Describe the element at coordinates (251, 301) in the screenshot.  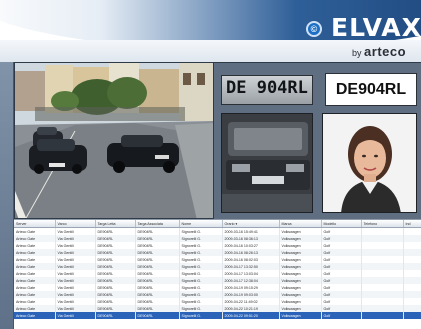
I see `table-cell: 2009-04-22 11:49:02` at that location.